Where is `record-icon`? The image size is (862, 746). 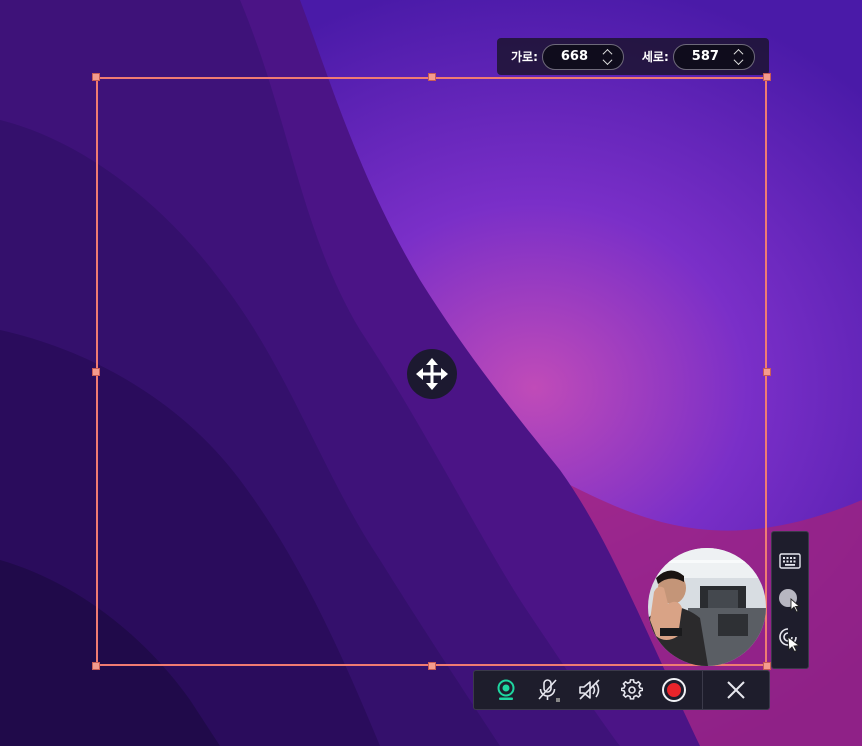
record-icon is located at coordinates (674, 690).